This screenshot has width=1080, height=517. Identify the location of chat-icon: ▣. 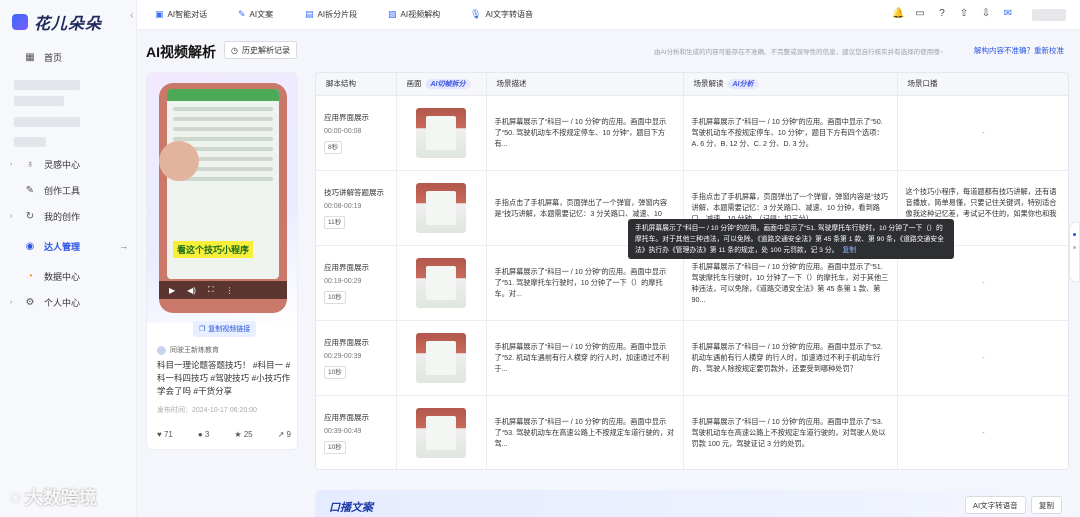
(159, 14).